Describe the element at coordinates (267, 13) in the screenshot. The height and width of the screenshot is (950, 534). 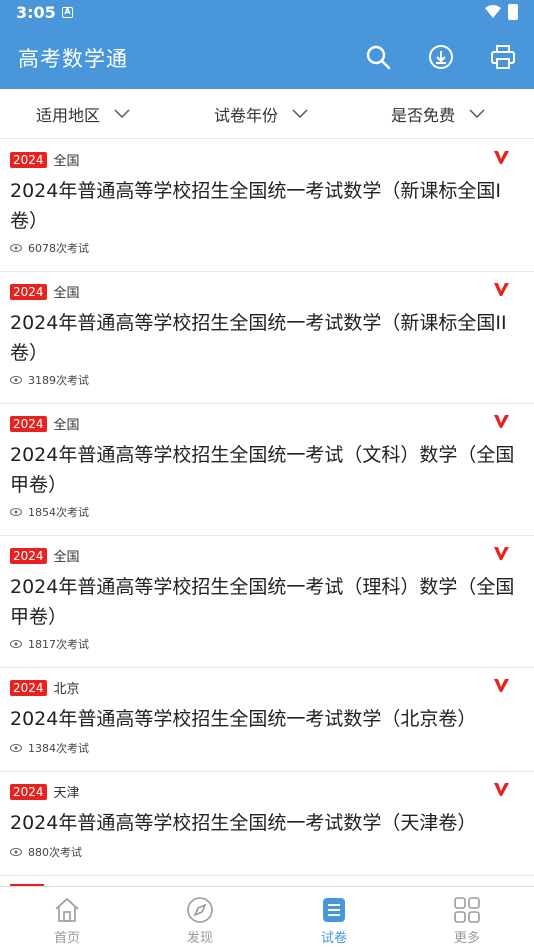
I see `status-bar: 3:05 A` at that location.